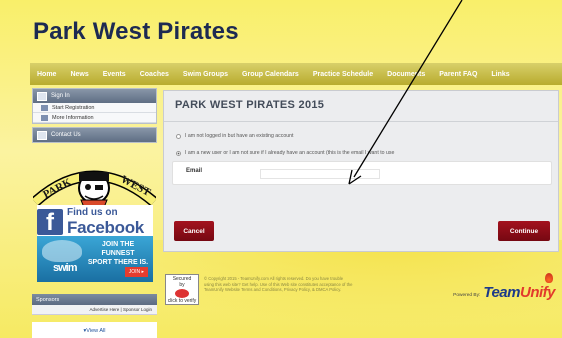  I want to click on nav-item-news: News, so click(79, 74).